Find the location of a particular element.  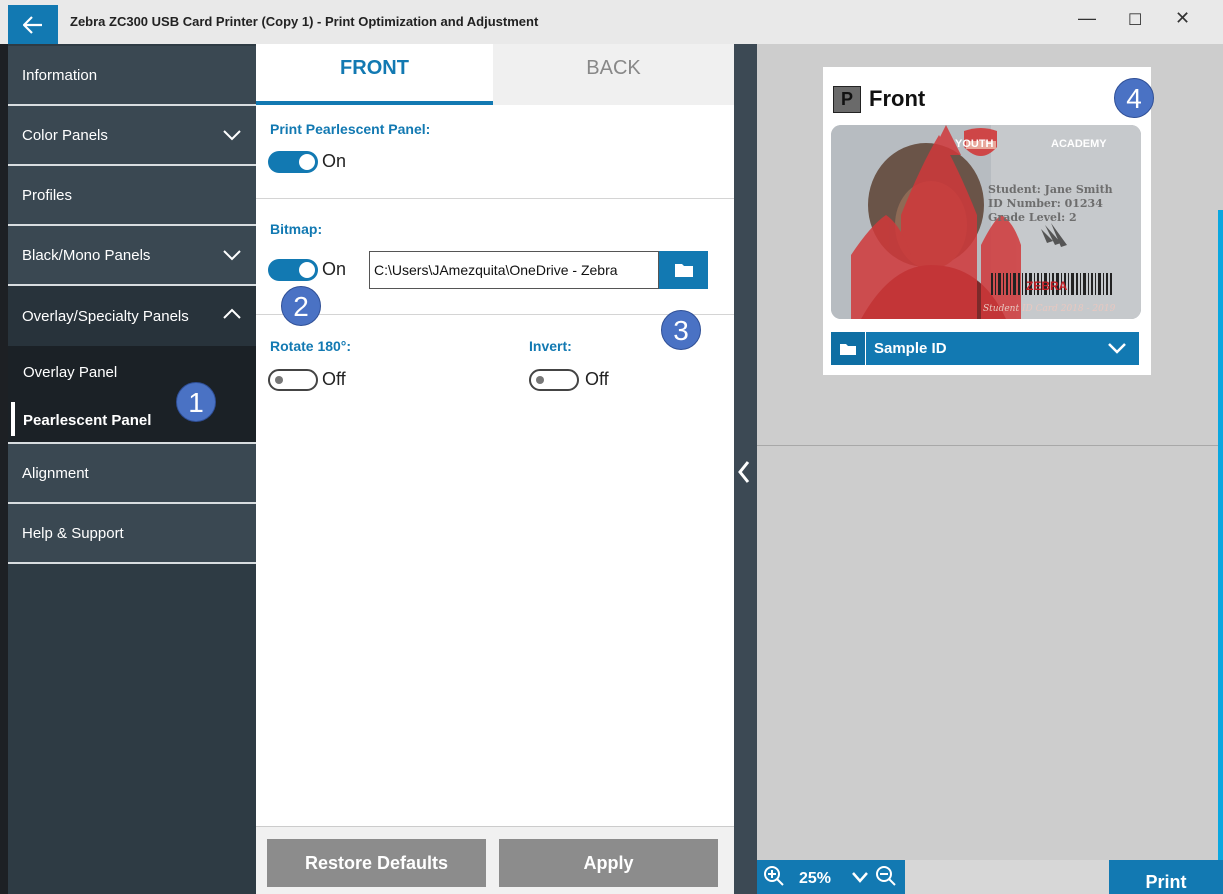

browse-folder-button is located at coordinates (683, 270).